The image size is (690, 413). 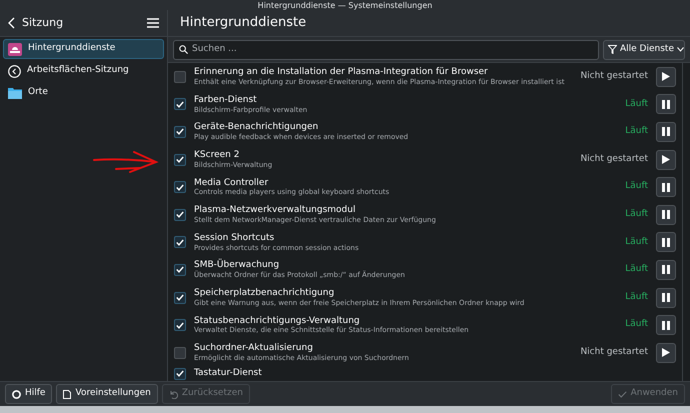 What do you see at coordinates (680, 49) in the screenshot?
I see `chevron-down-icon` at bounding box center [680, 49].